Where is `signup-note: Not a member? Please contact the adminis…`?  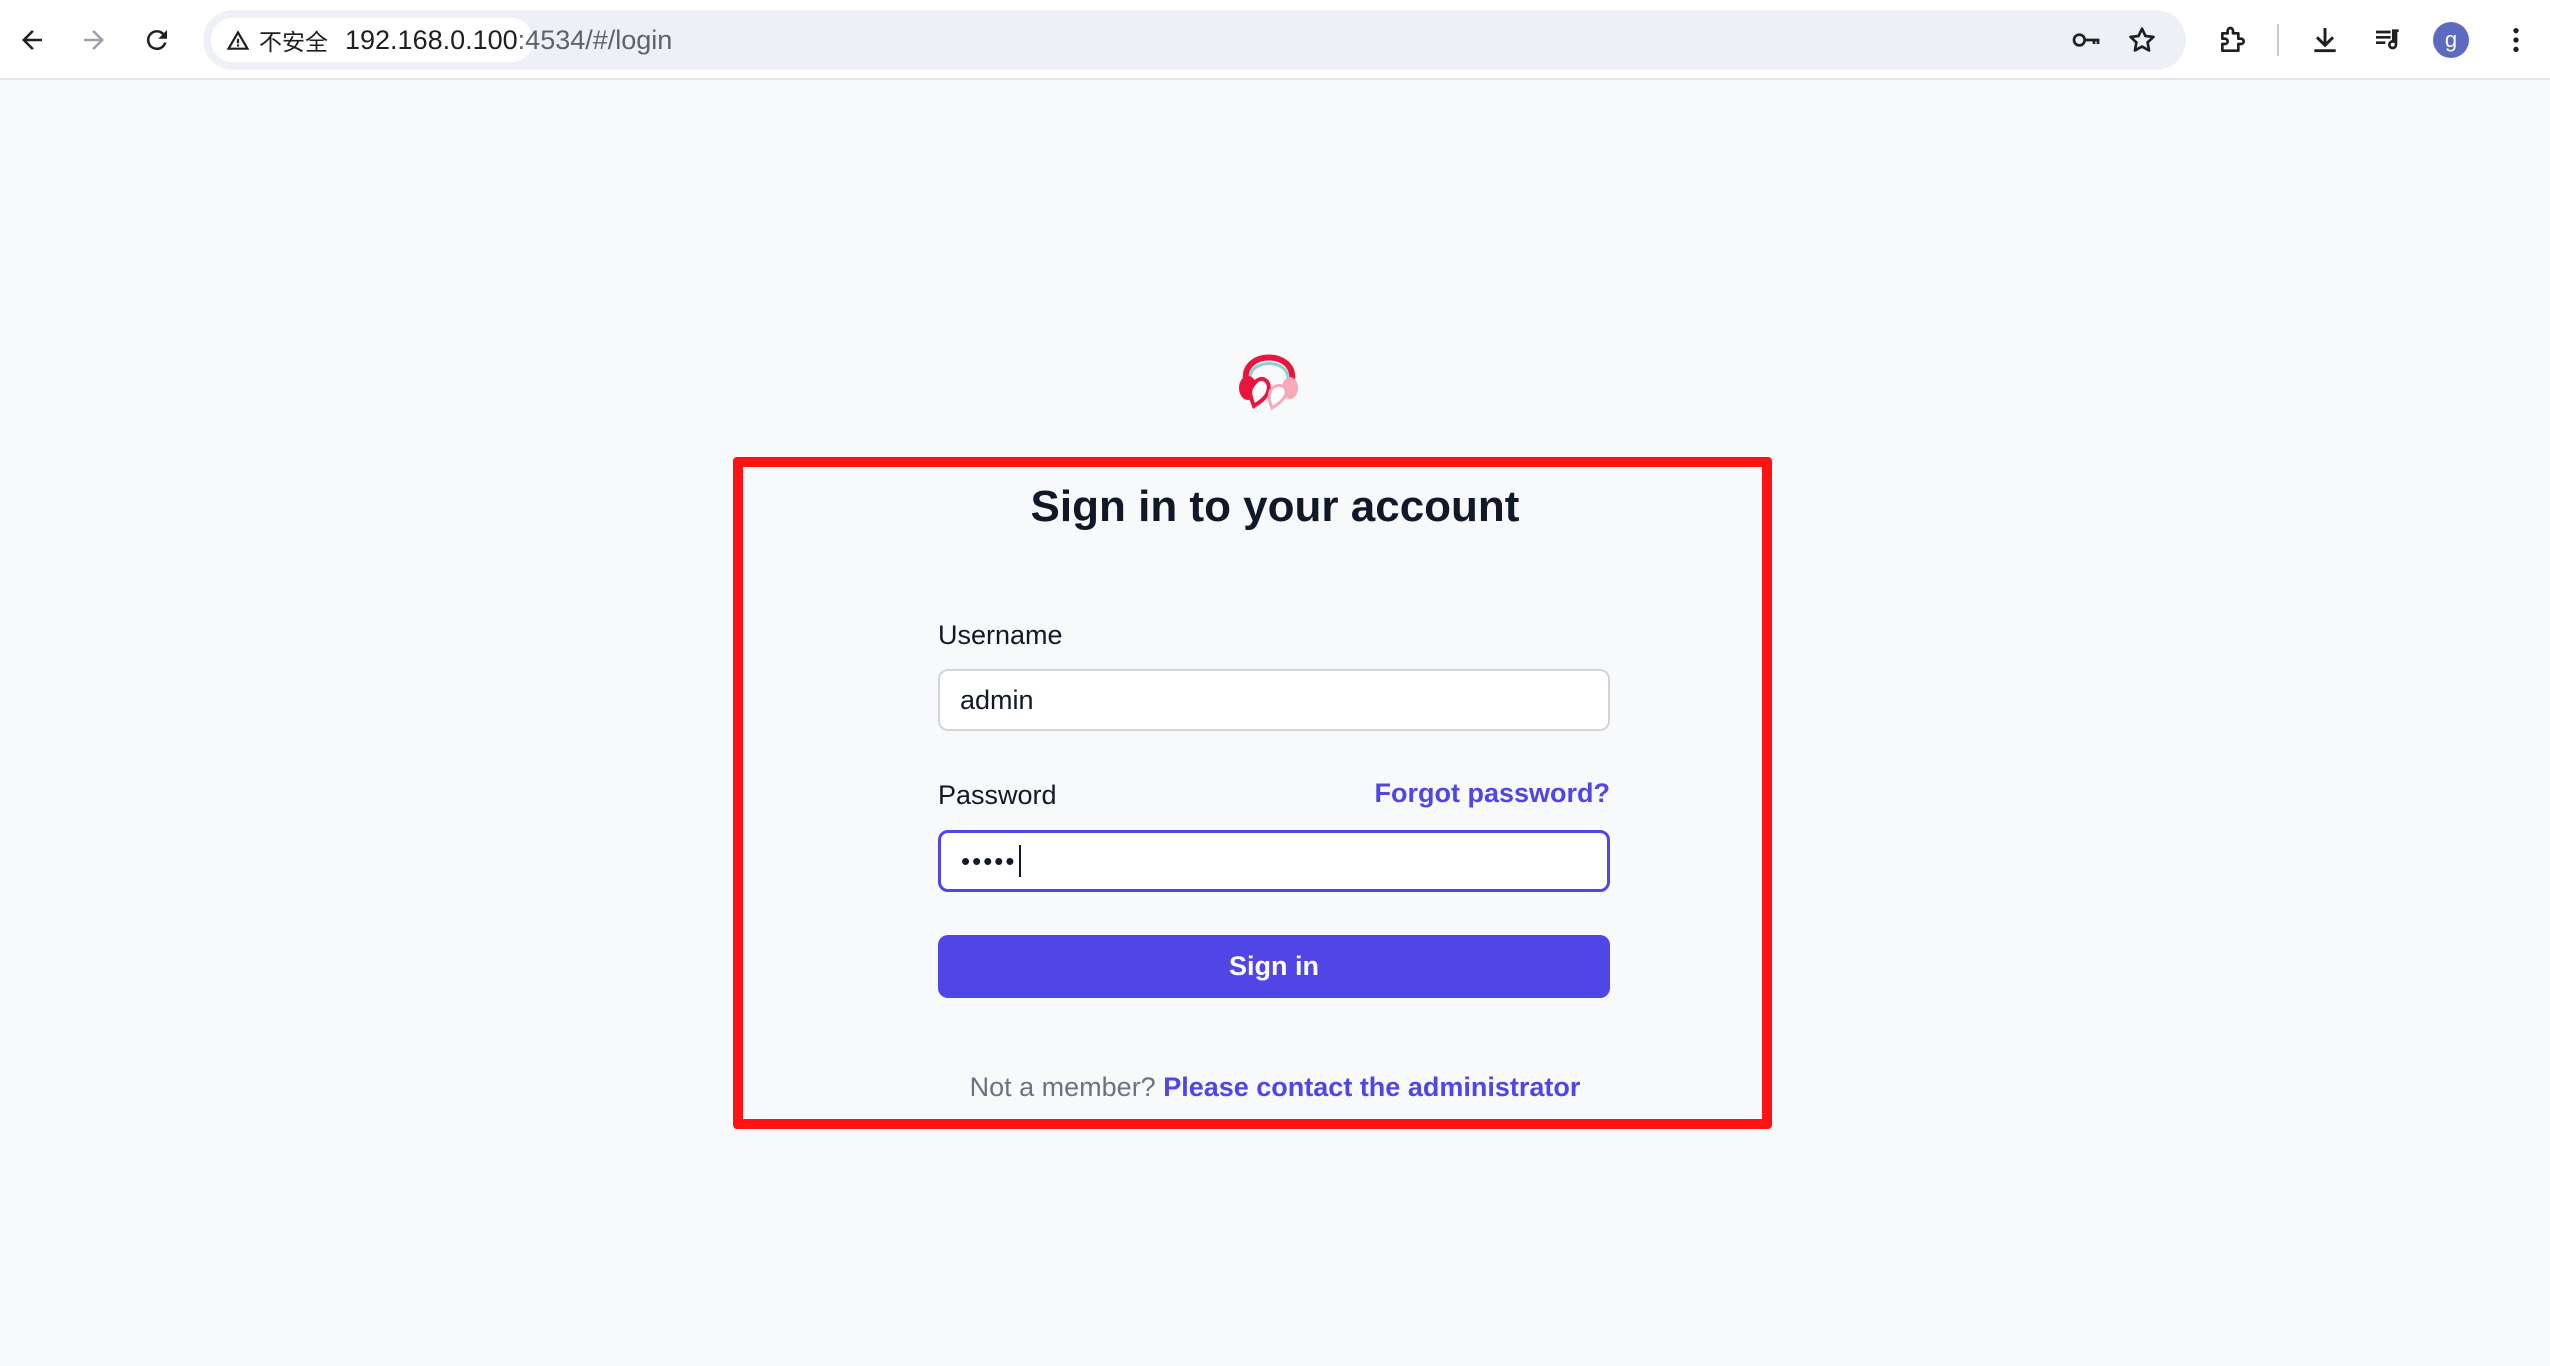 signup-note: Not a member? Please contact the adminis… is located at coordinates (1275, 1087).